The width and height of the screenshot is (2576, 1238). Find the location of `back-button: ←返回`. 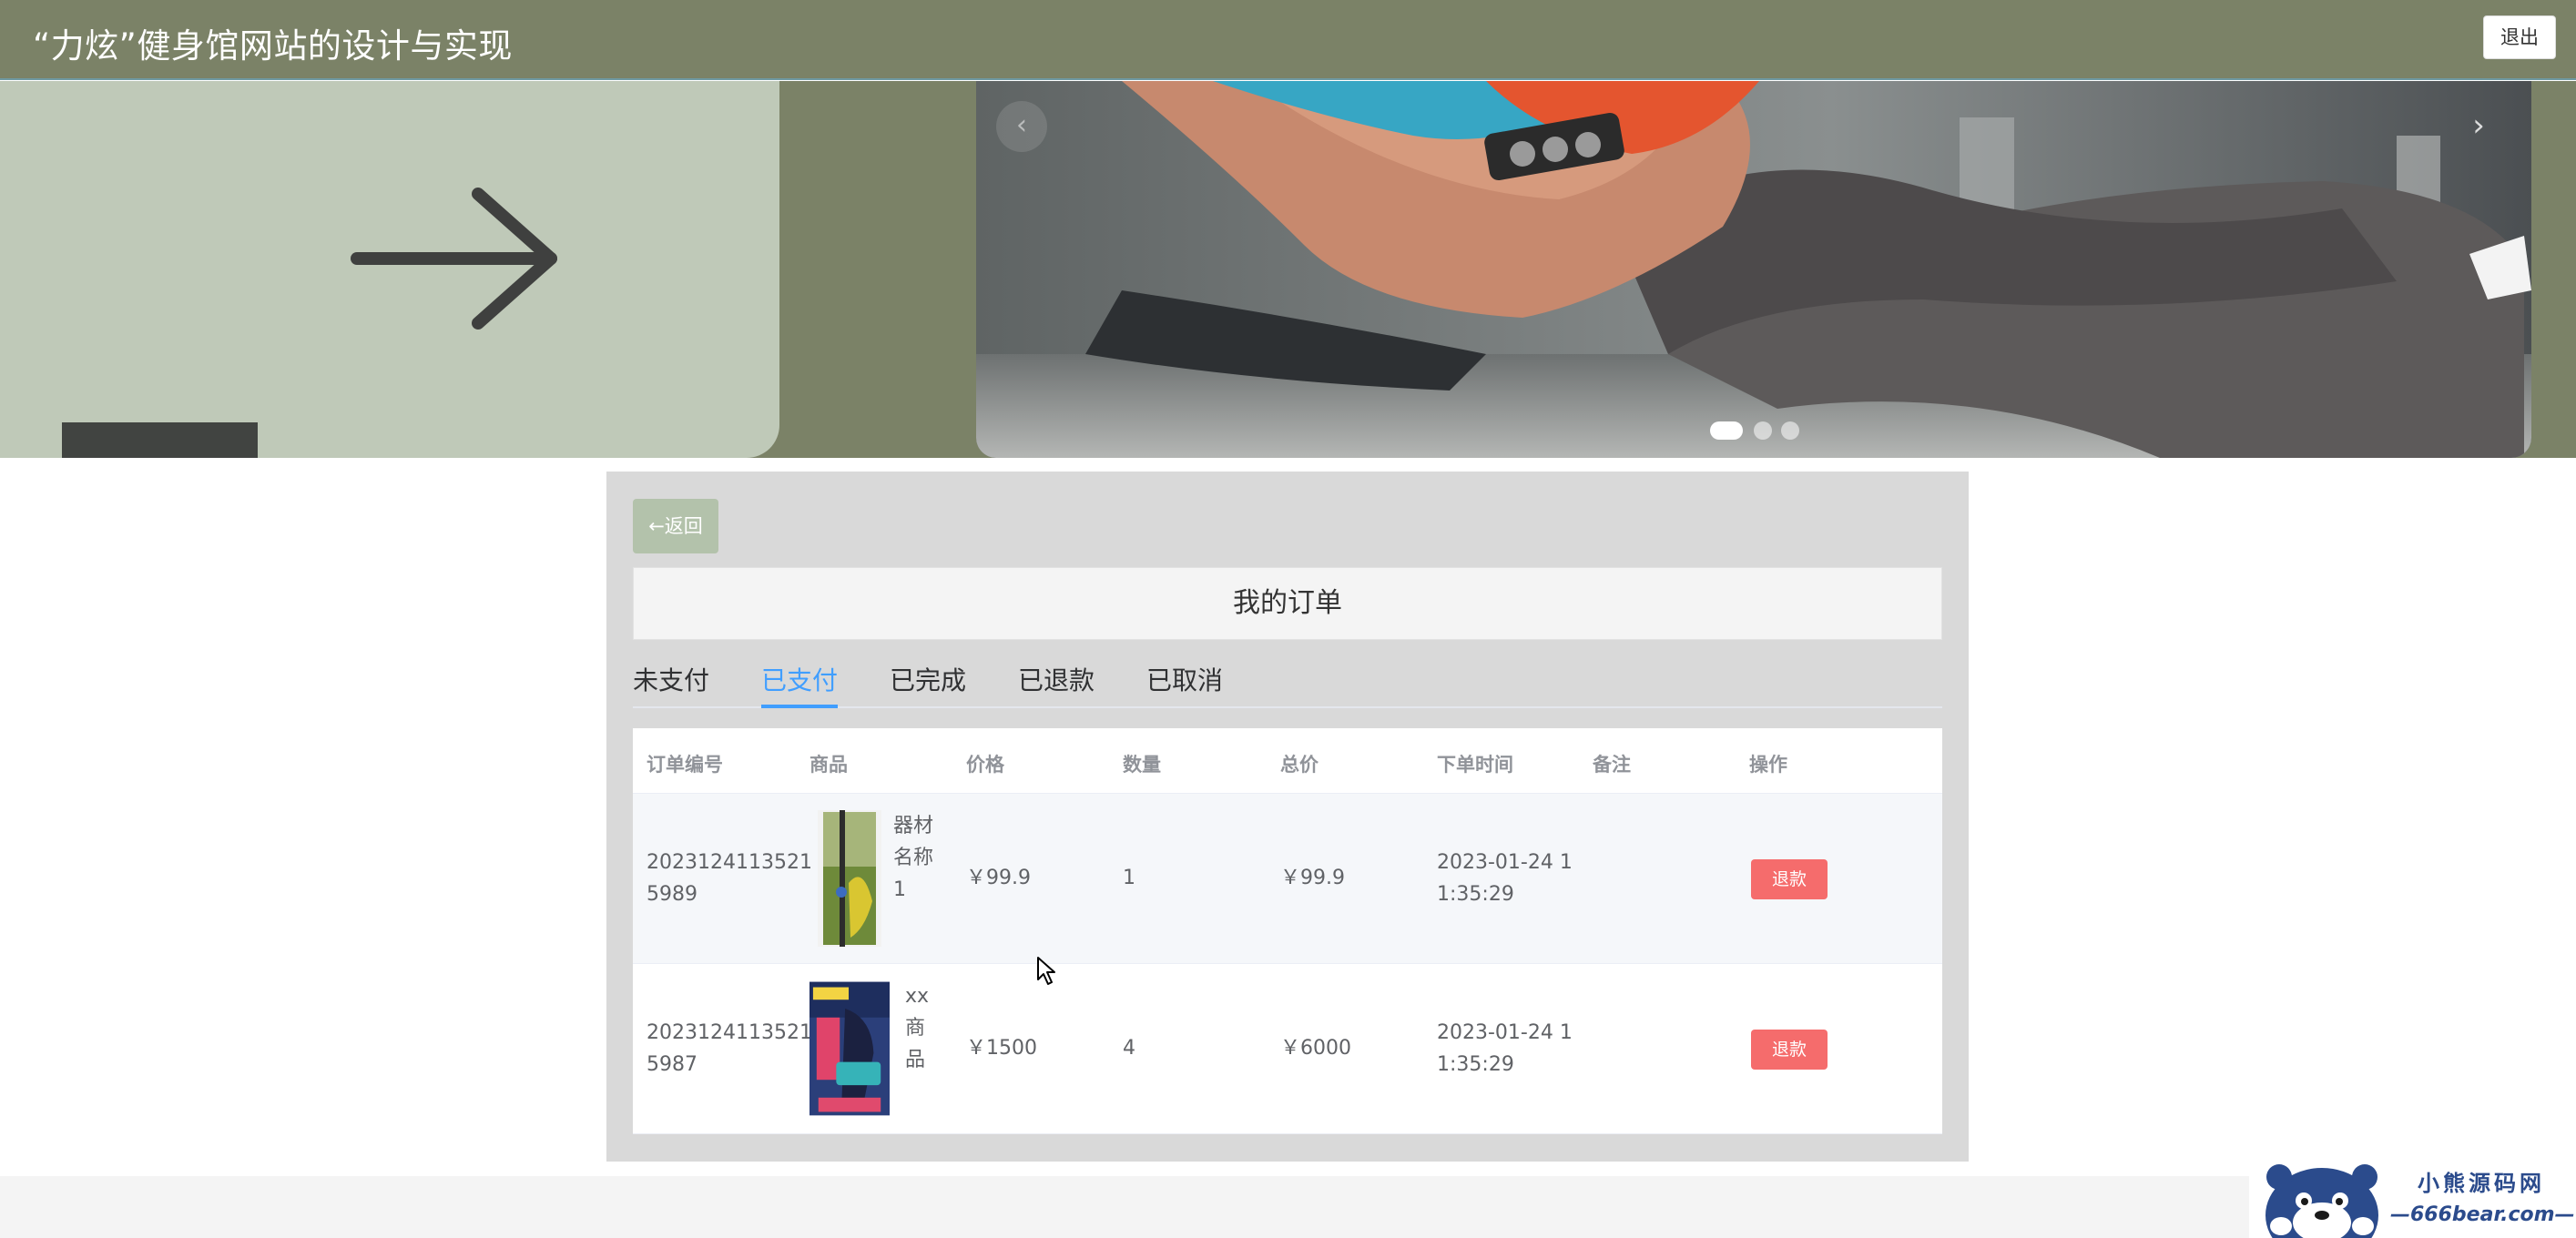

back-button: ←返回 is located at coordinates (676, 526).